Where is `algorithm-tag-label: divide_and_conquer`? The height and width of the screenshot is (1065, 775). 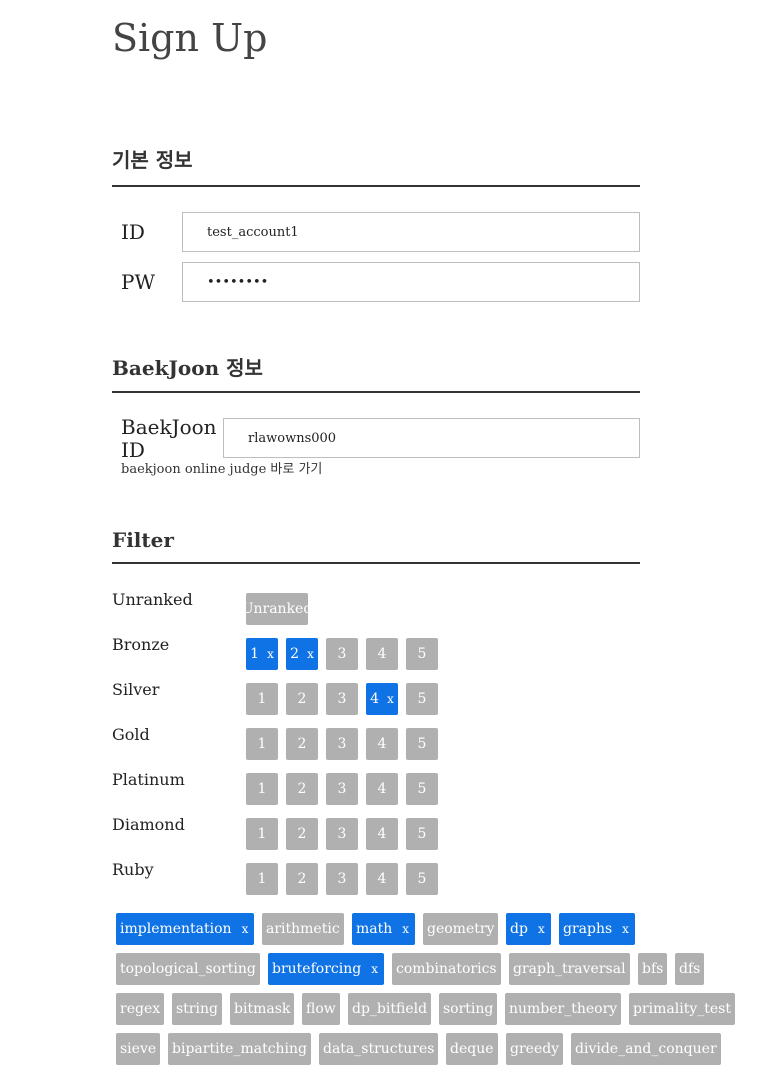 algorithm-tag-label: divide_and_conquer is located at coordinates (646, 1049).